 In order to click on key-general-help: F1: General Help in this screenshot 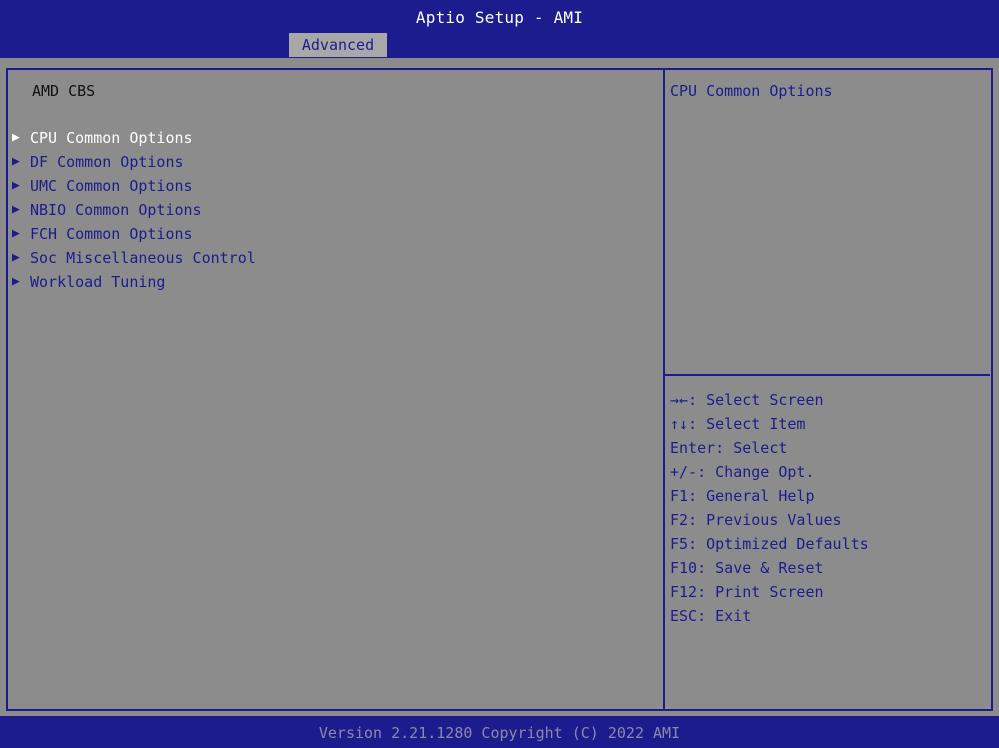, I will do `click(742, 496)`.